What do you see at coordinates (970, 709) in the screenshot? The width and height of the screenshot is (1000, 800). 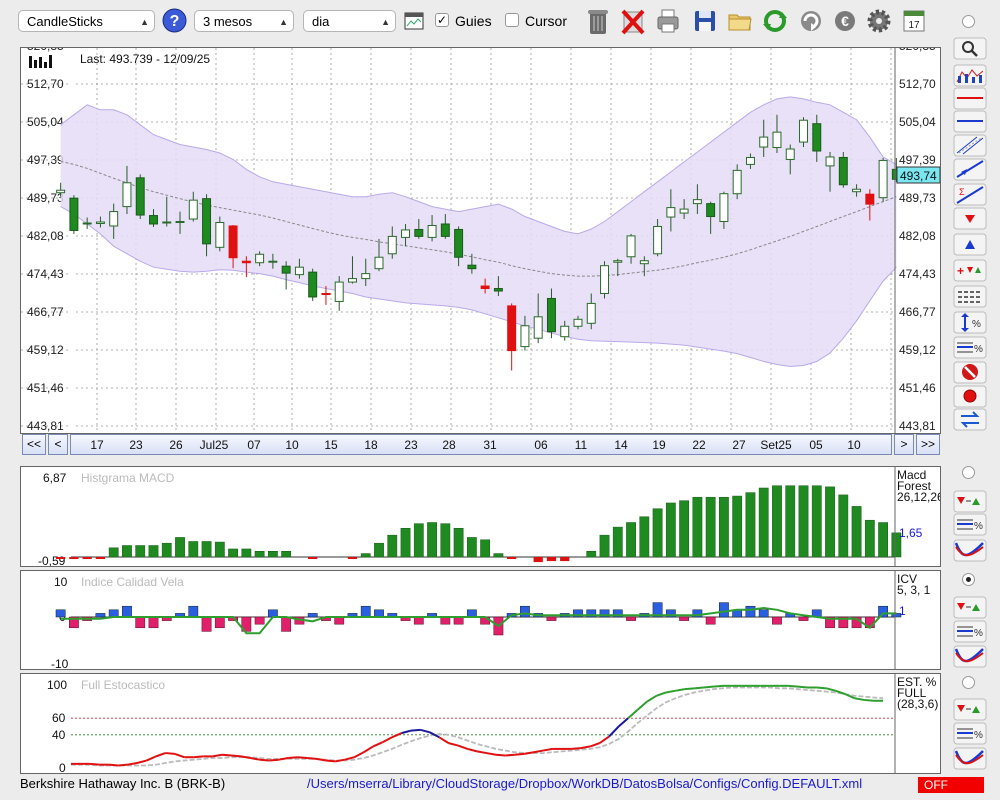 I see `stoch-signals-icon` at bounding box center [970, 709].